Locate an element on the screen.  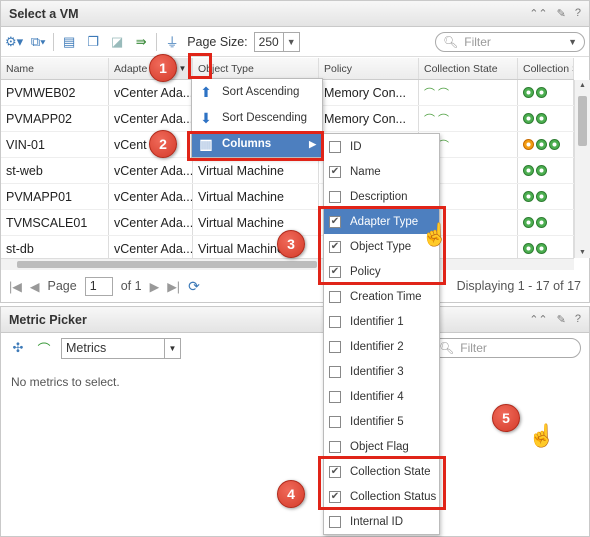
page-label: Page is located at coordinates (62, 286).